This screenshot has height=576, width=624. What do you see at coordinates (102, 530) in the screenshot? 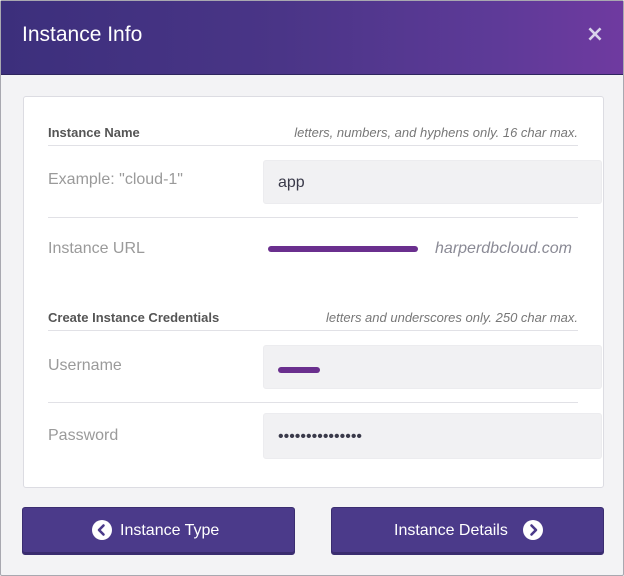
I see `chevron-left-icon` at bounding box center [102, 530].